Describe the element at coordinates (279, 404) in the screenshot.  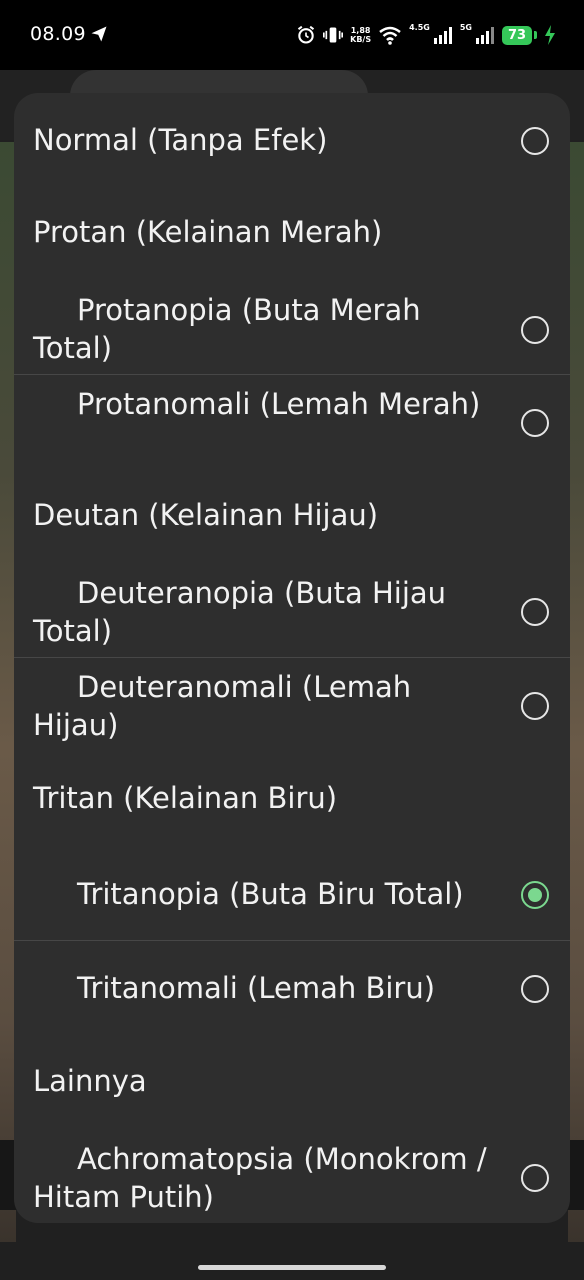
I see `option-label: Protanomali (Lemah Merah)` at that location.